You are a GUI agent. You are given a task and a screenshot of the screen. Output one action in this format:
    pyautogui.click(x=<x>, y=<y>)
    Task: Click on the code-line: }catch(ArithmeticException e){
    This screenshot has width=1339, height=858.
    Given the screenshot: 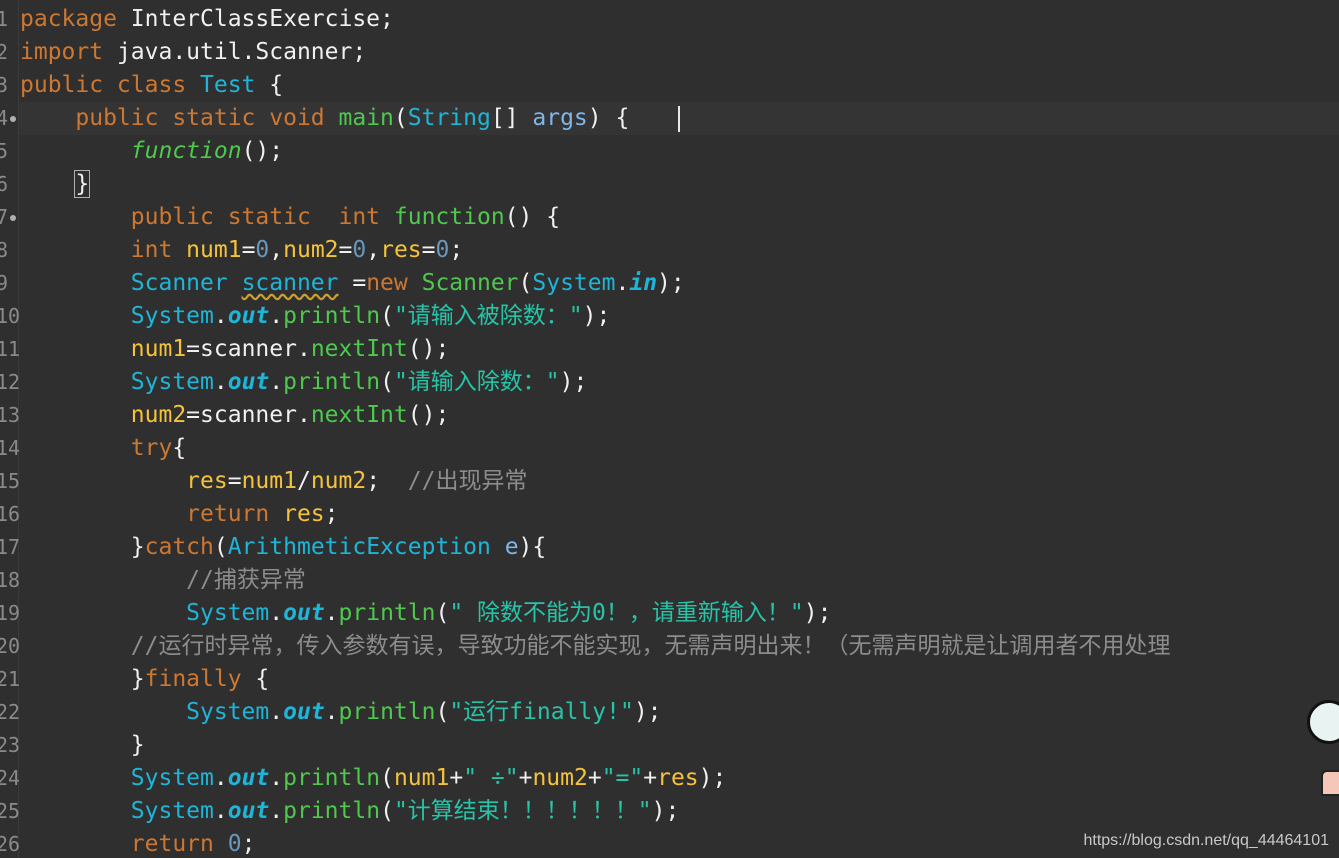 What is the action you would take?
    pyautogui.click(x=283, y=547)
    